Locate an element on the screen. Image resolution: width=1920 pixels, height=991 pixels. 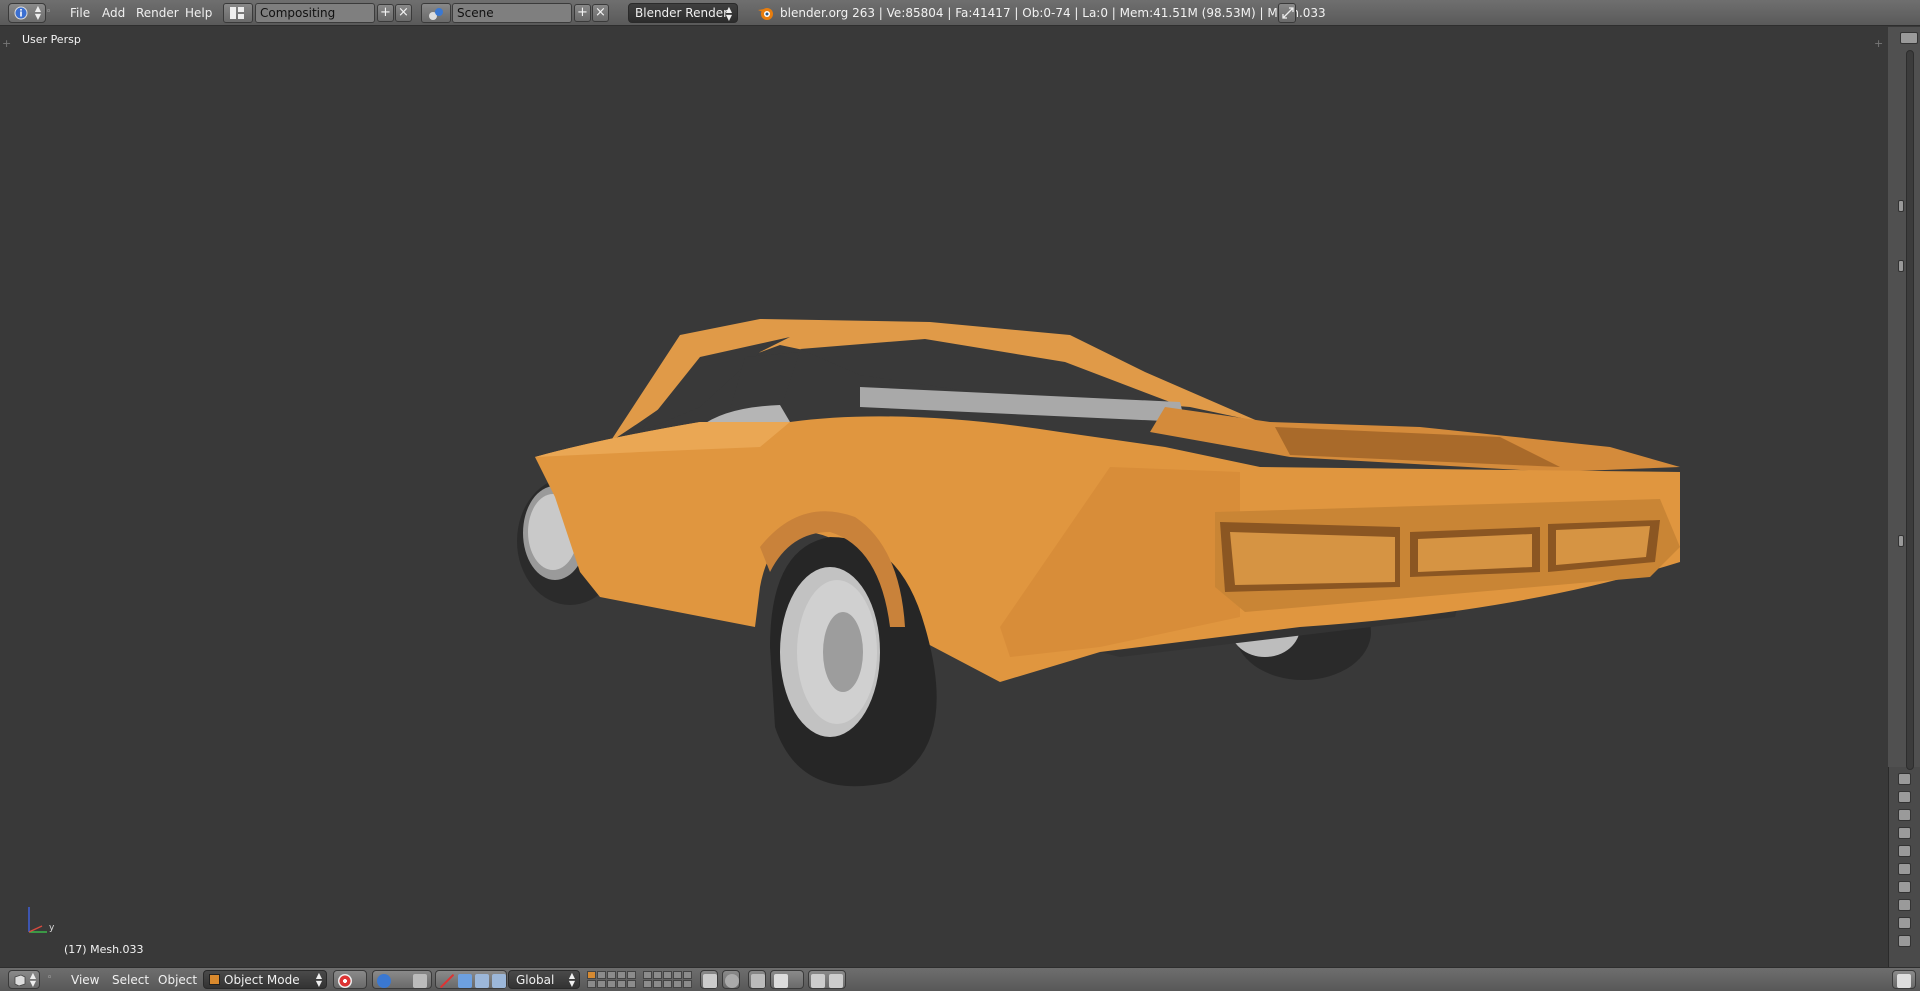
axis-gizmo: y is located at coordinates (41, 920).